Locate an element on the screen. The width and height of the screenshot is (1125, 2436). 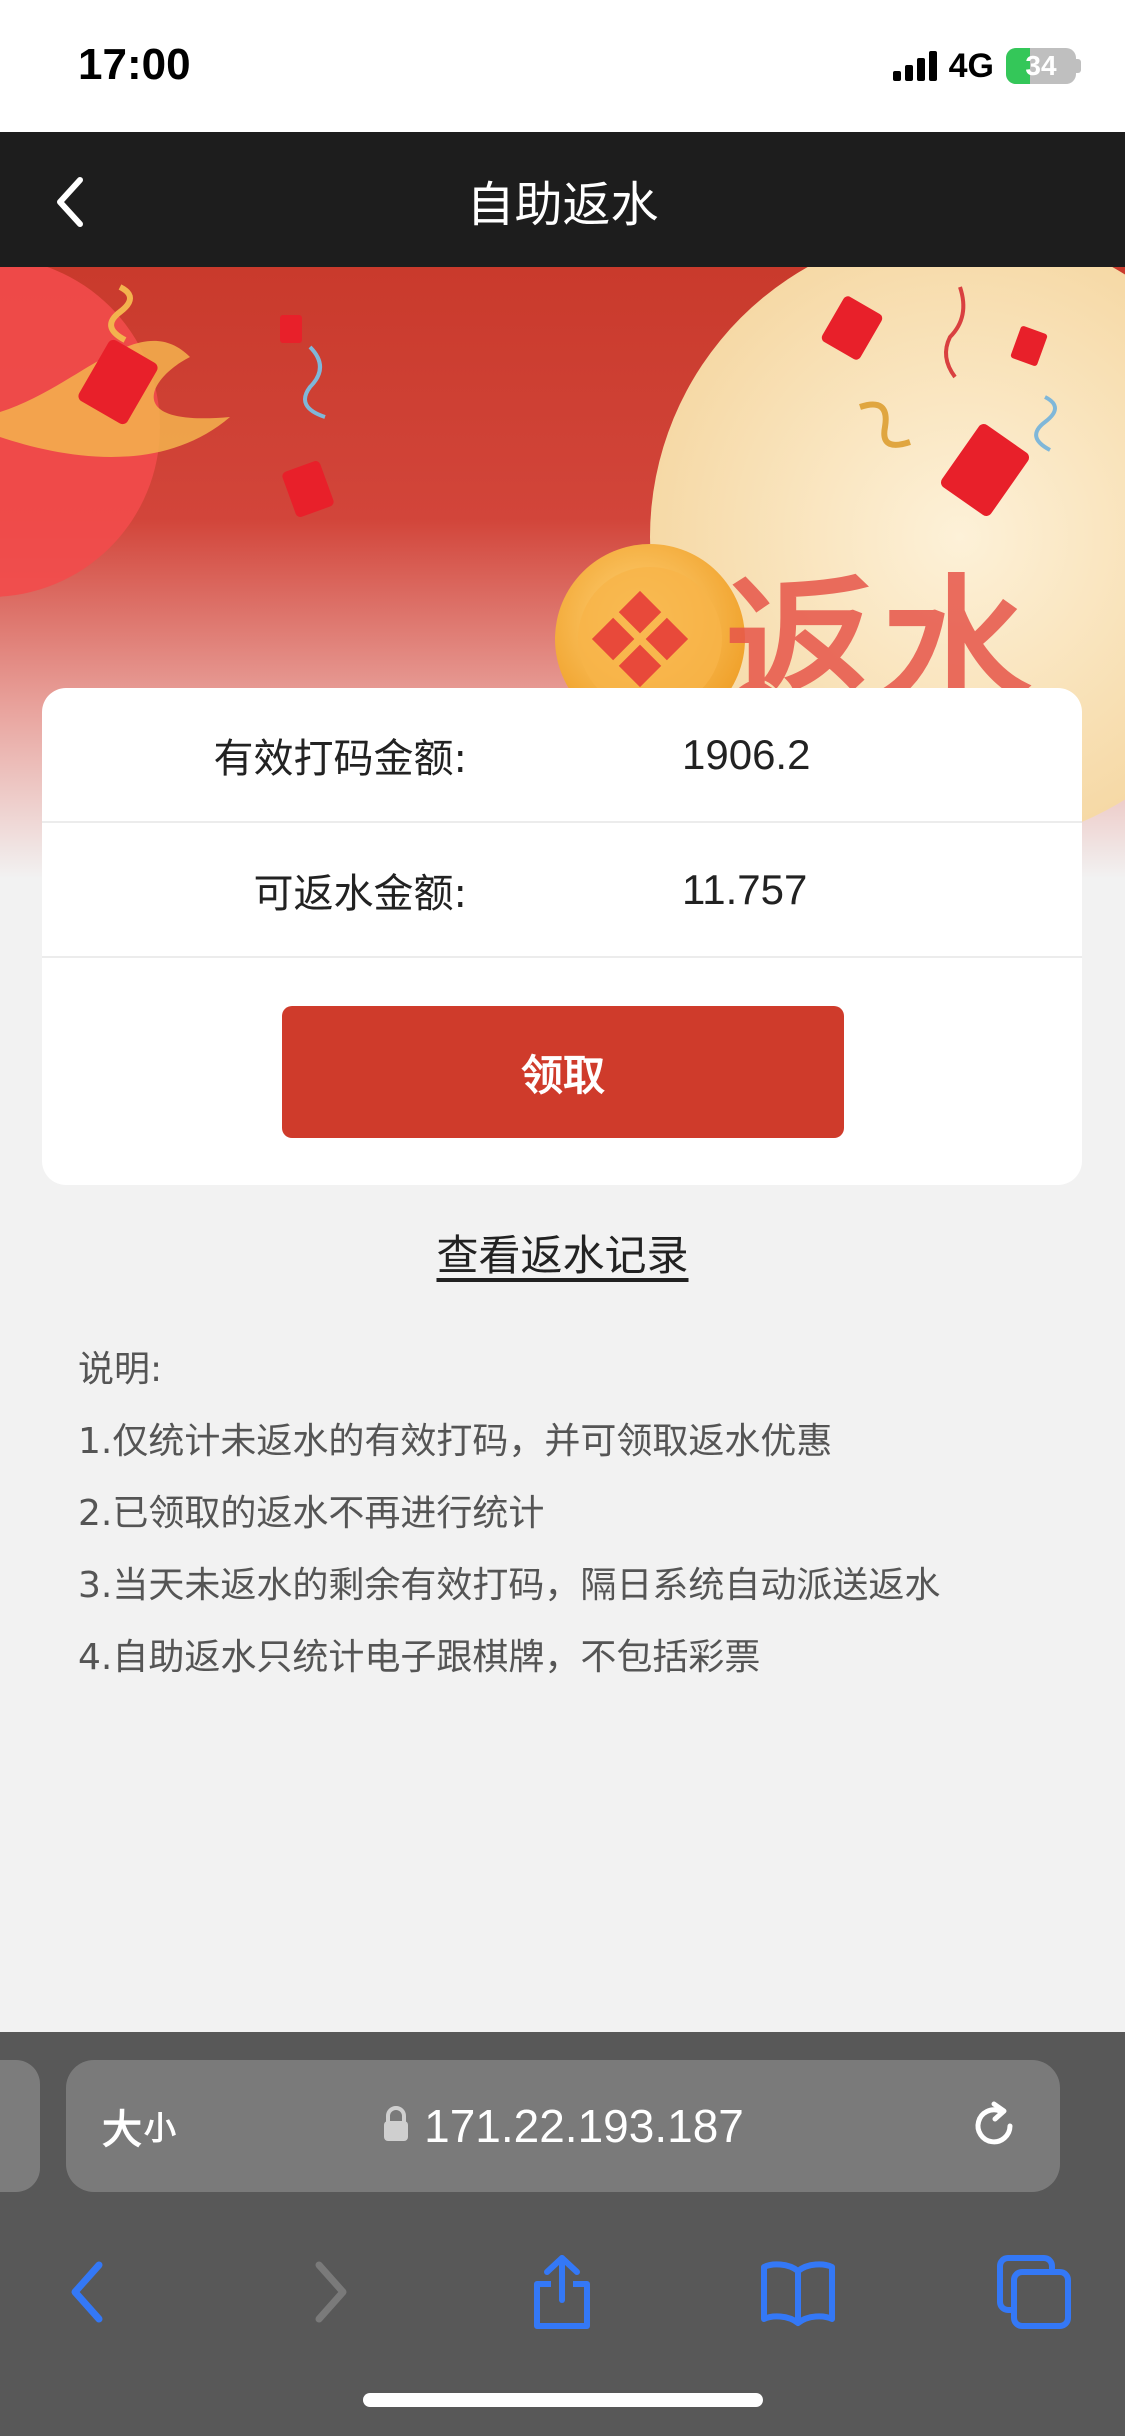
status-time: 17:00 is located at coordinates (134, 64).